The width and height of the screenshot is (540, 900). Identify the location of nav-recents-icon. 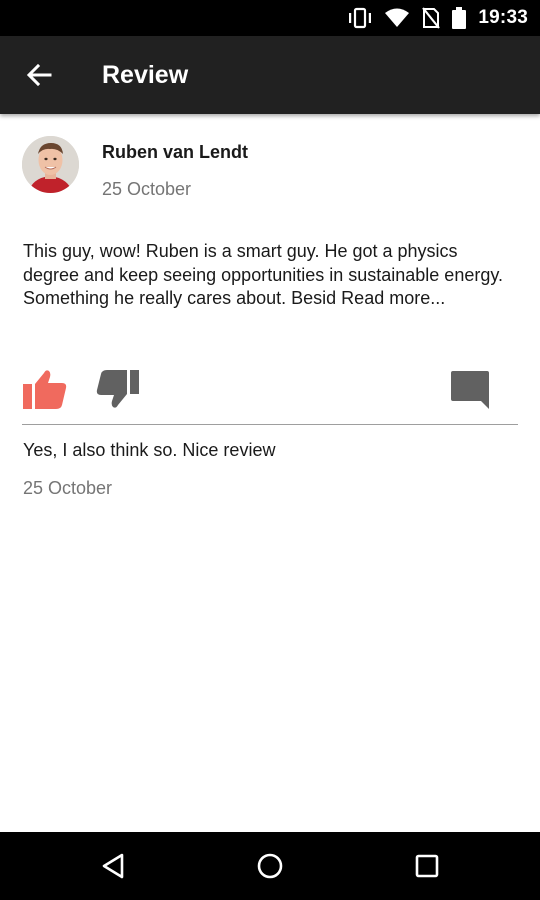
(427, 866).